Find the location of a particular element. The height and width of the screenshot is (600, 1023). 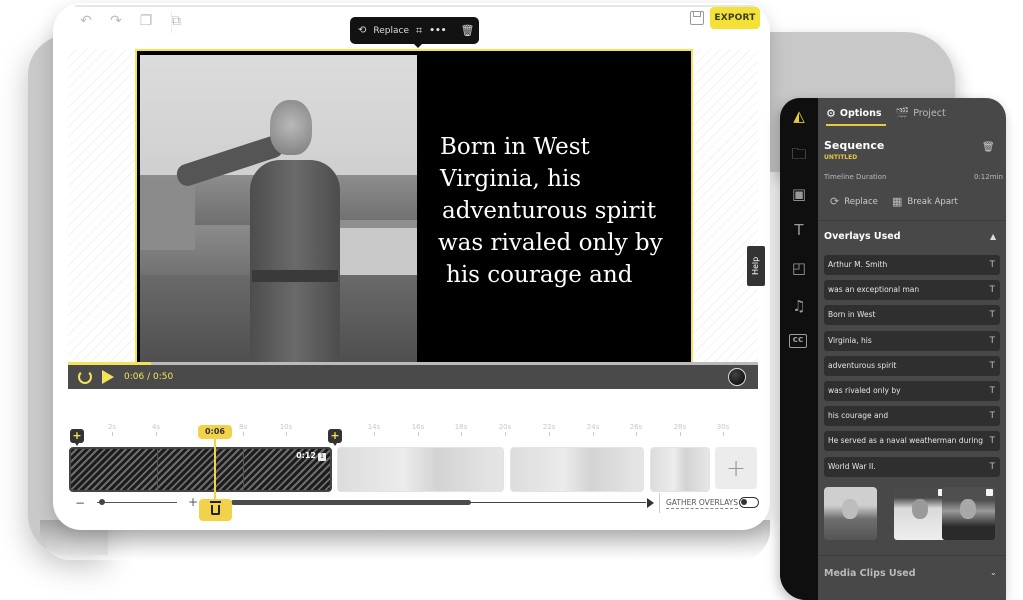

gather-overlays-label: GATHER OVERLAYS is located at coordinates (702, 503).